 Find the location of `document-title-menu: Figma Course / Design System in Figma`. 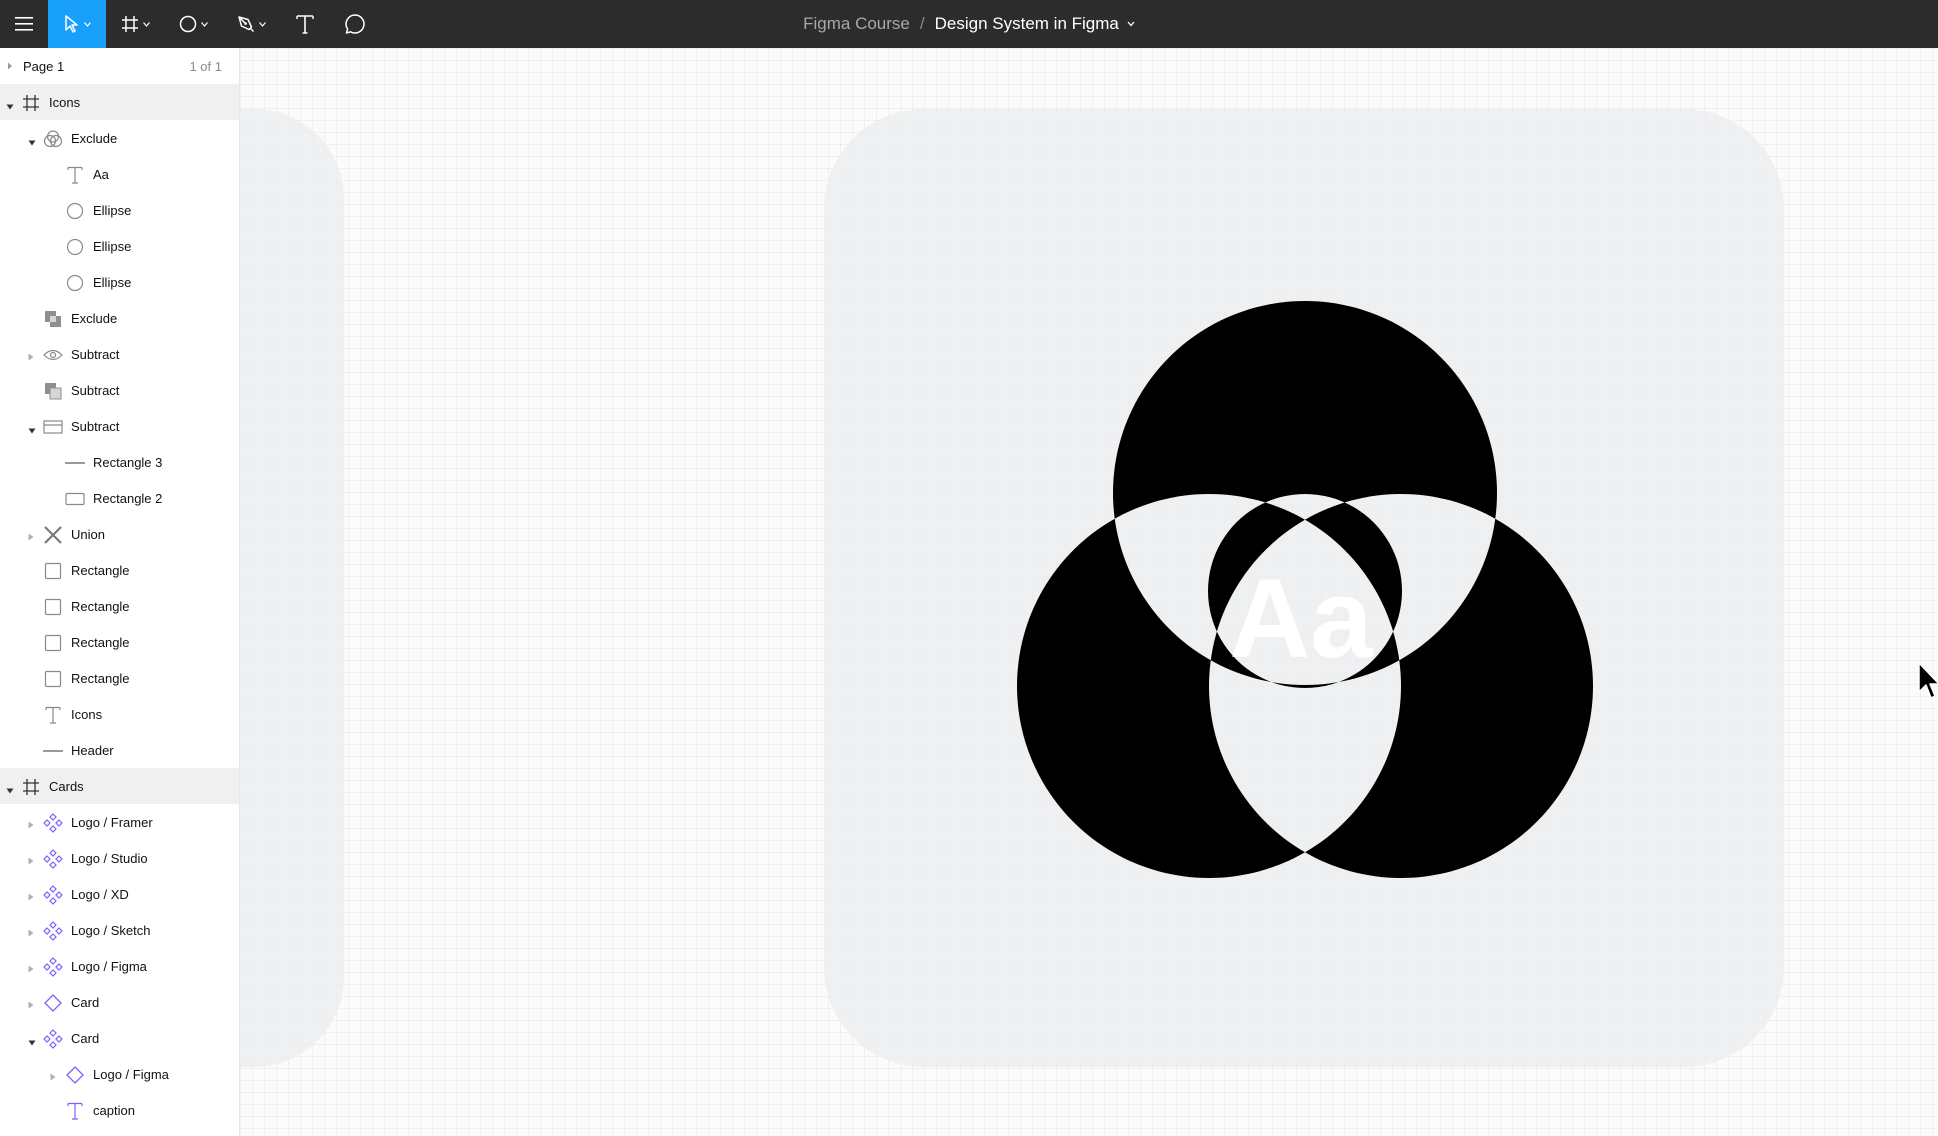

document-title-menu: Figma Course / Design System in Figma is located at coordinates (969, 24).